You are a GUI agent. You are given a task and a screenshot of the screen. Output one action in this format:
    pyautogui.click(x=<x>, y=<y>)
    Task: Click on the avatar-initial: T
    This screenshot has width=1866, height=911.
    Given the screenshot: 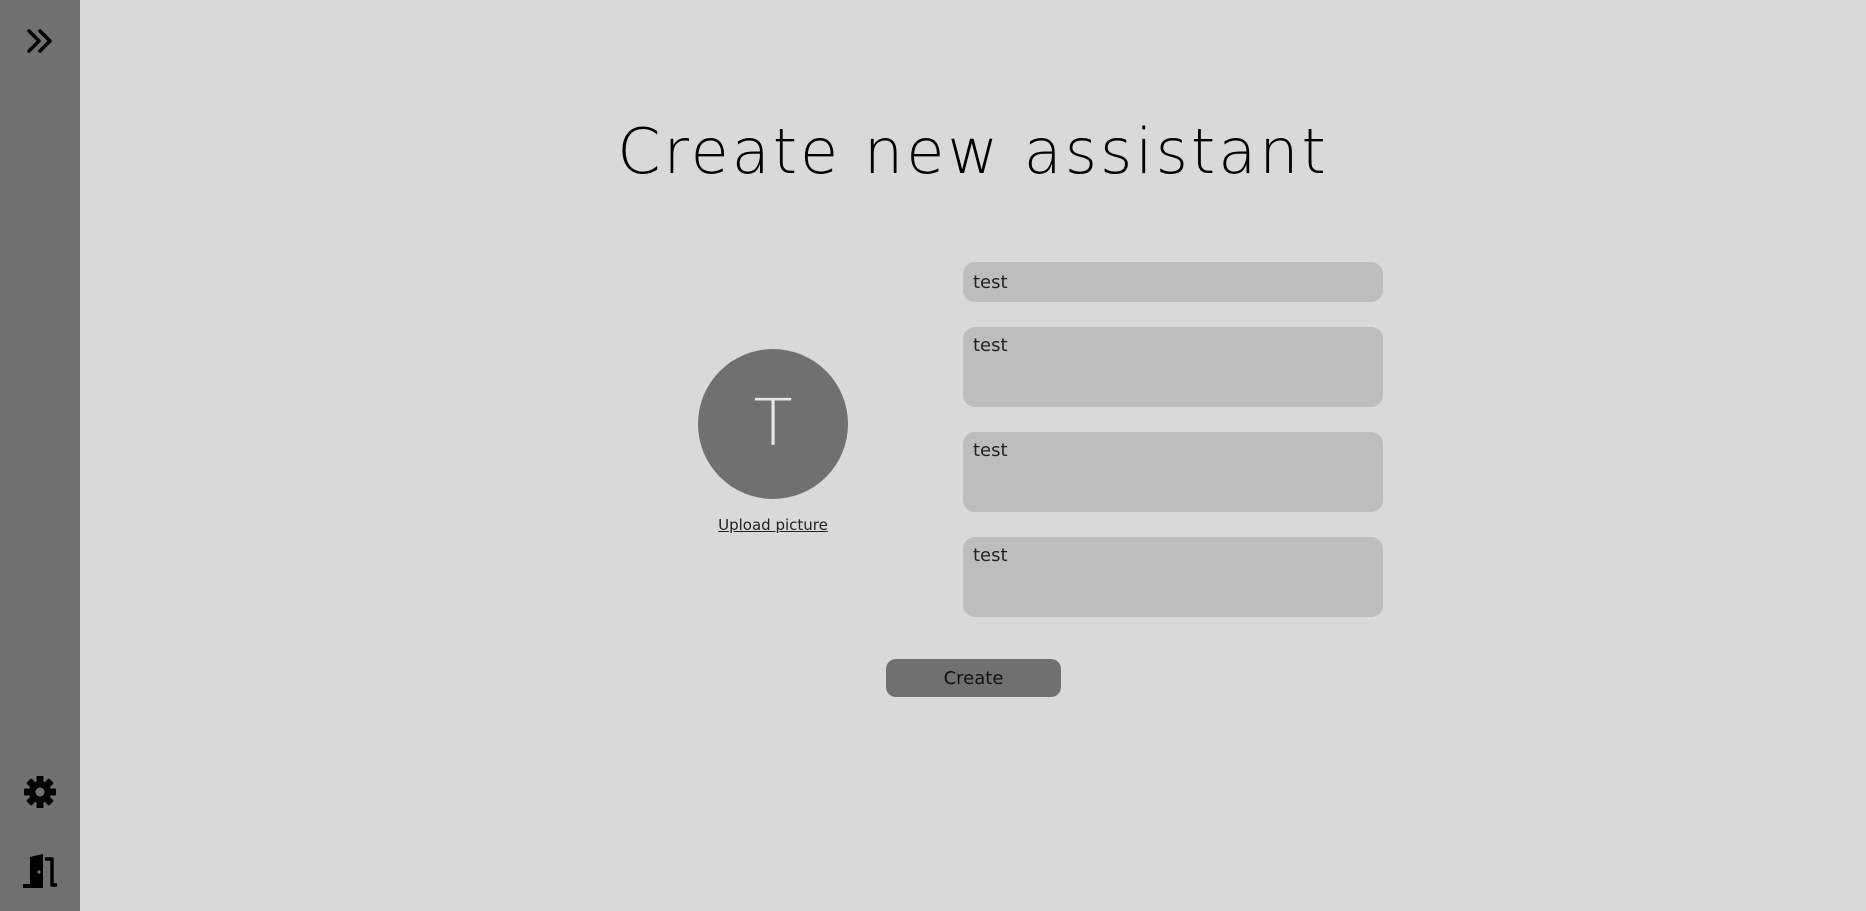 What is the action you would take?
    pyautogui.click(x=773, y=424)
    